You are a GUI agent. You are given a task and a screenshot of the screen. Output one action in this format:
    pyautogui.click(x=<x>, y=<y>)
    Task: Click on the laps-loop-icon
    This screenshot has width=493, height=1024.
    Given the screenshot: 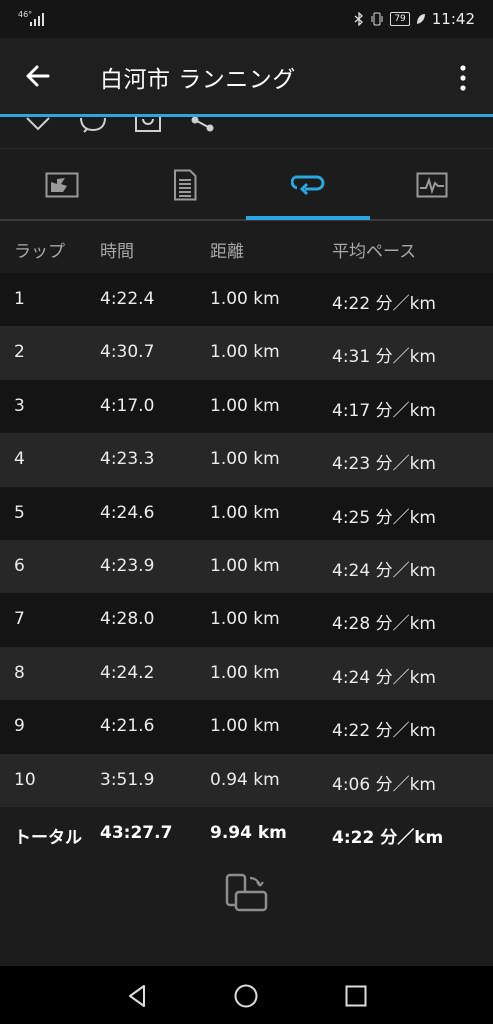 What is the action you would take?
    pyautogui.click(x=307, y=185)
    